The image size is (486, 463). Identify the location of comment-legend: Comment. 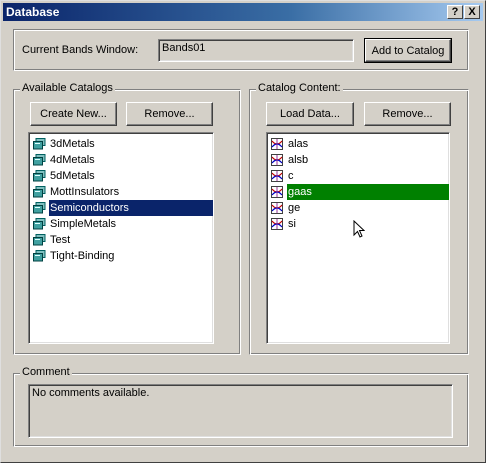
(46, 372).